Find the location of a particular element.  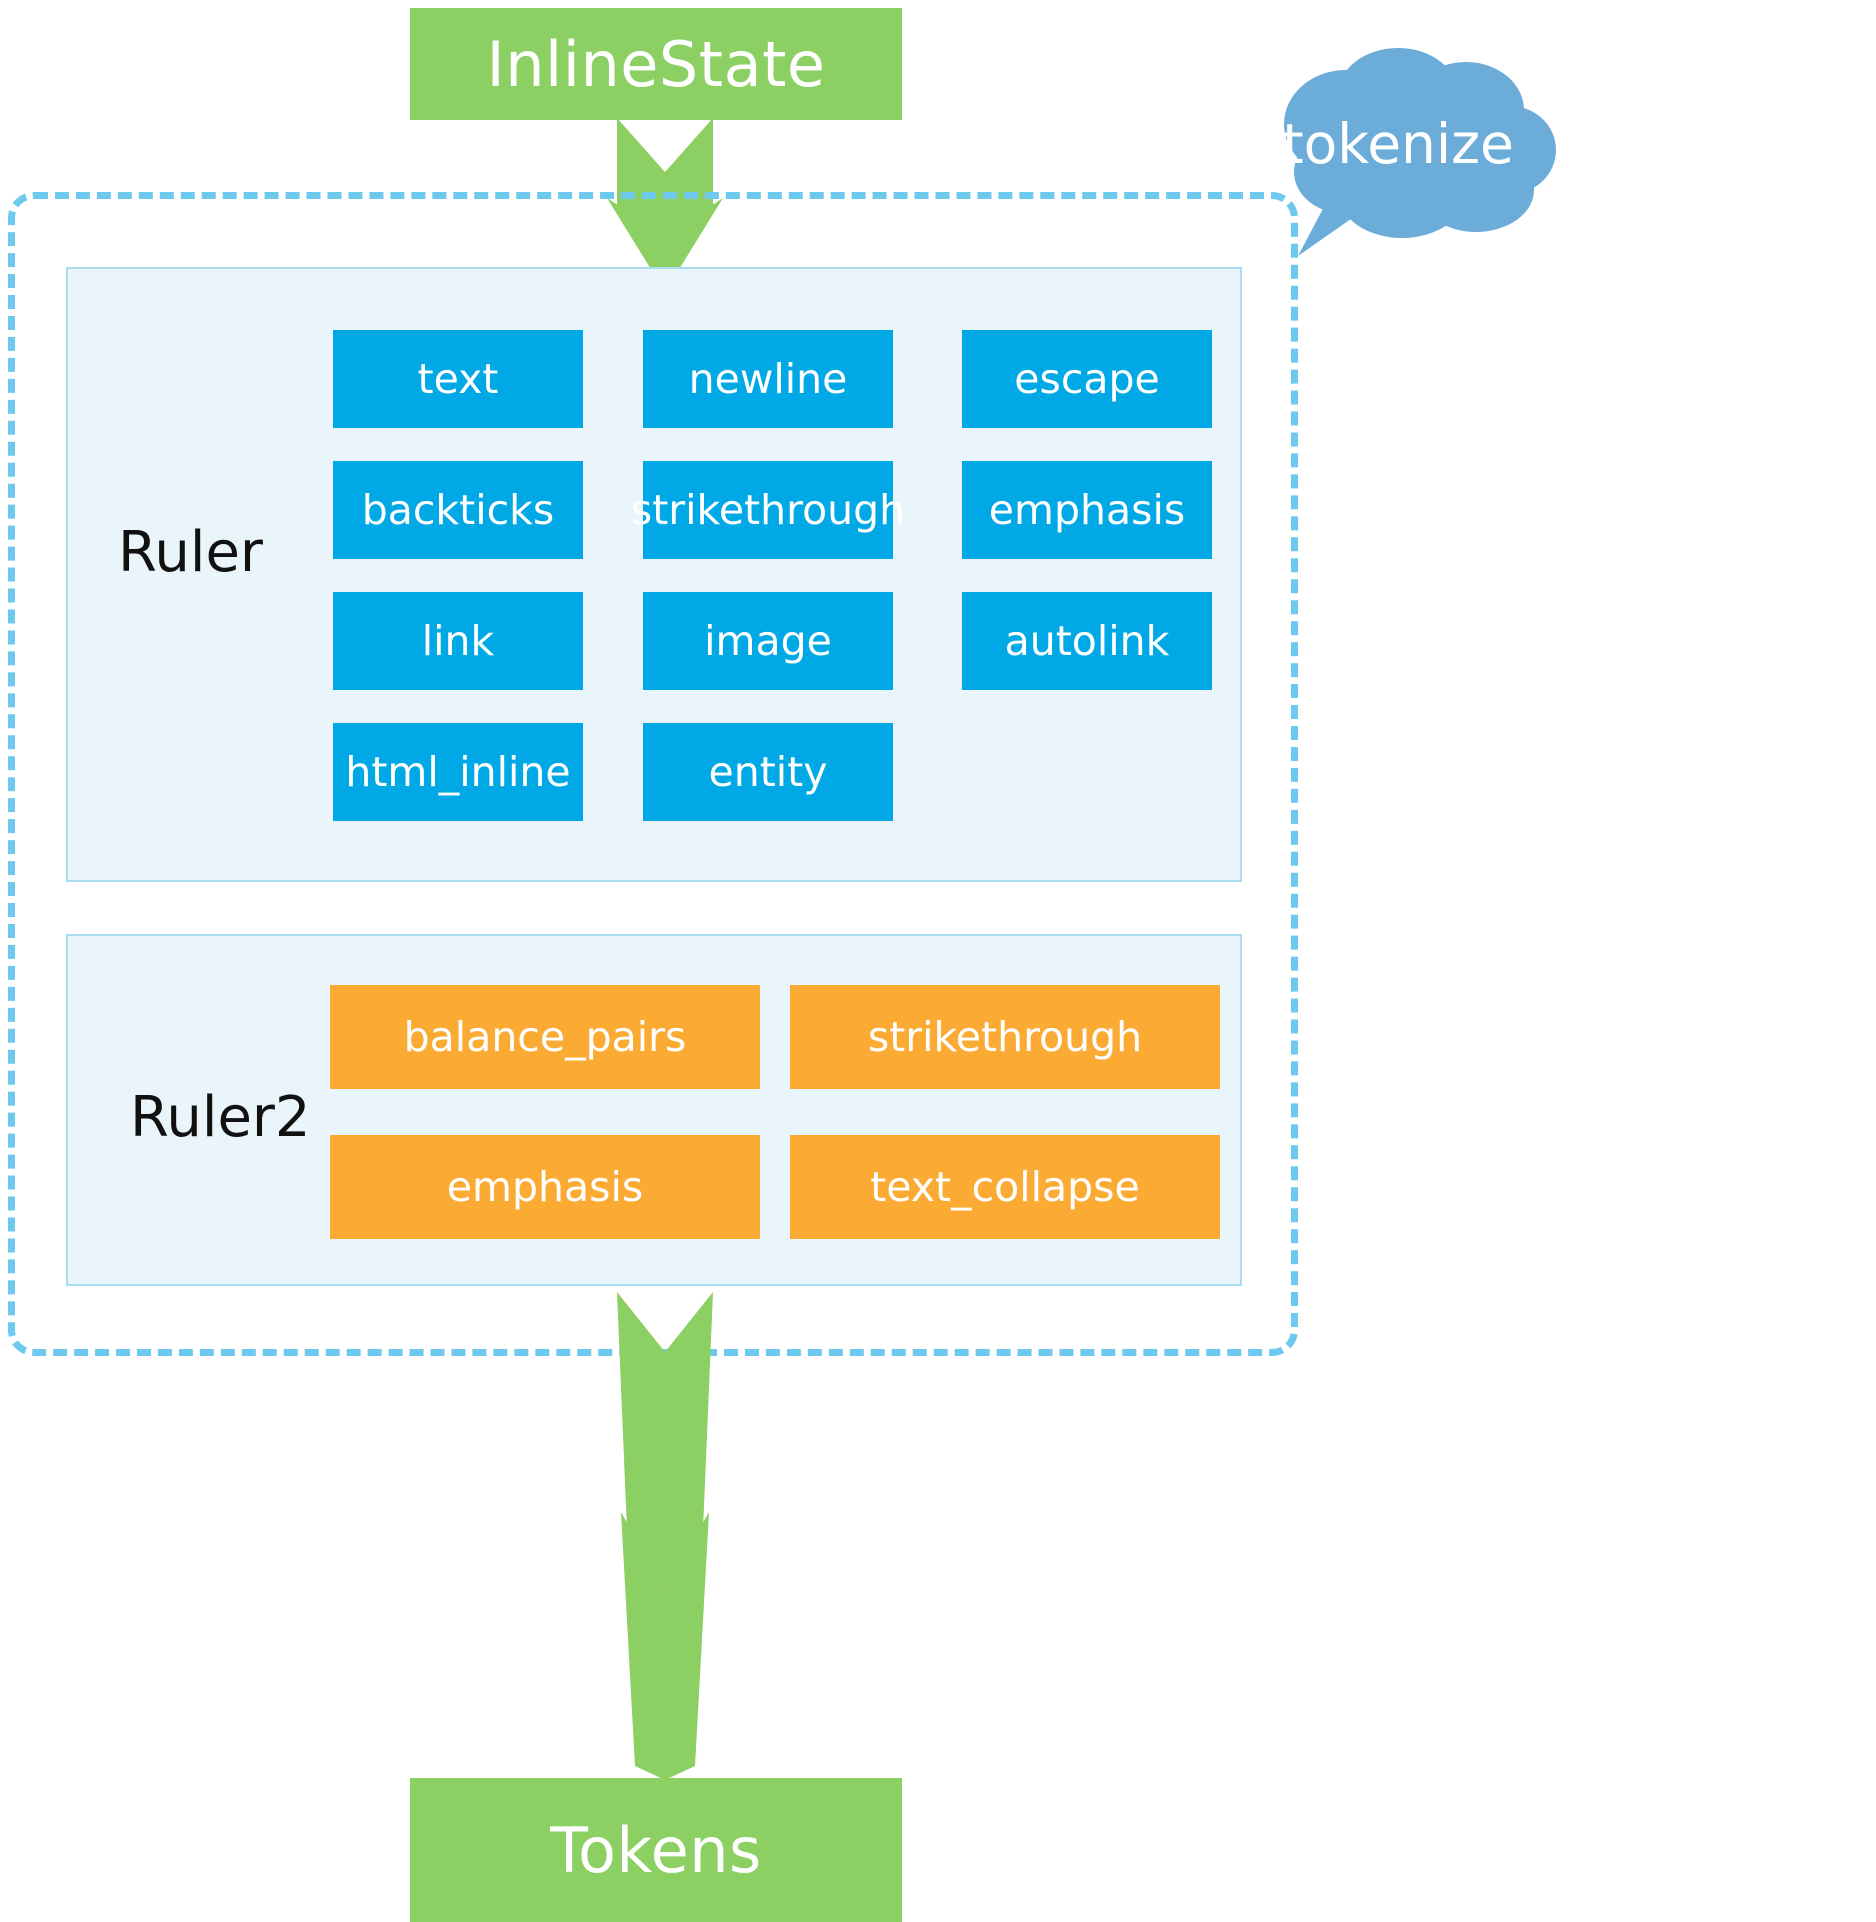

tokens-node: Tokens is located at coordinates (656, 1850).